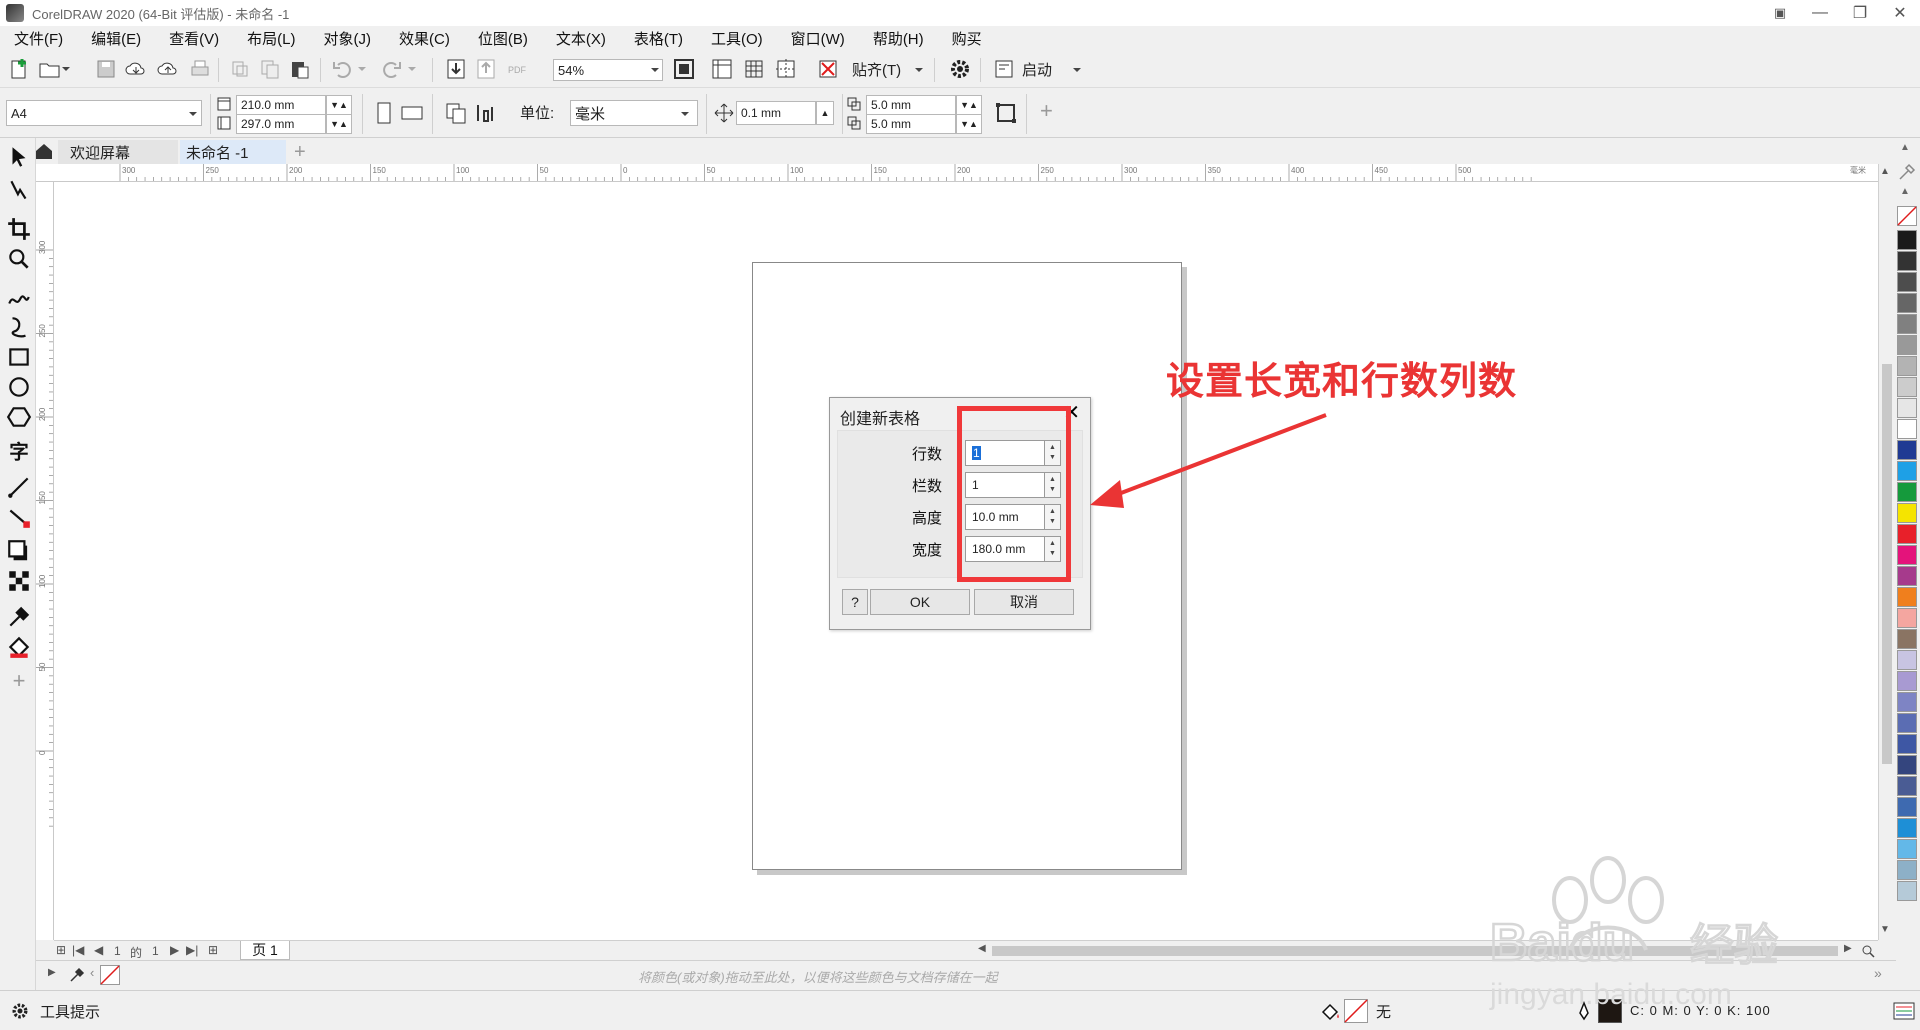 This screenshot has width=1920, height=1030. What do you see at coordinates (104, 113) in the screenshot?
I see `page-size-select: A4` at bounding box center [104, 113].